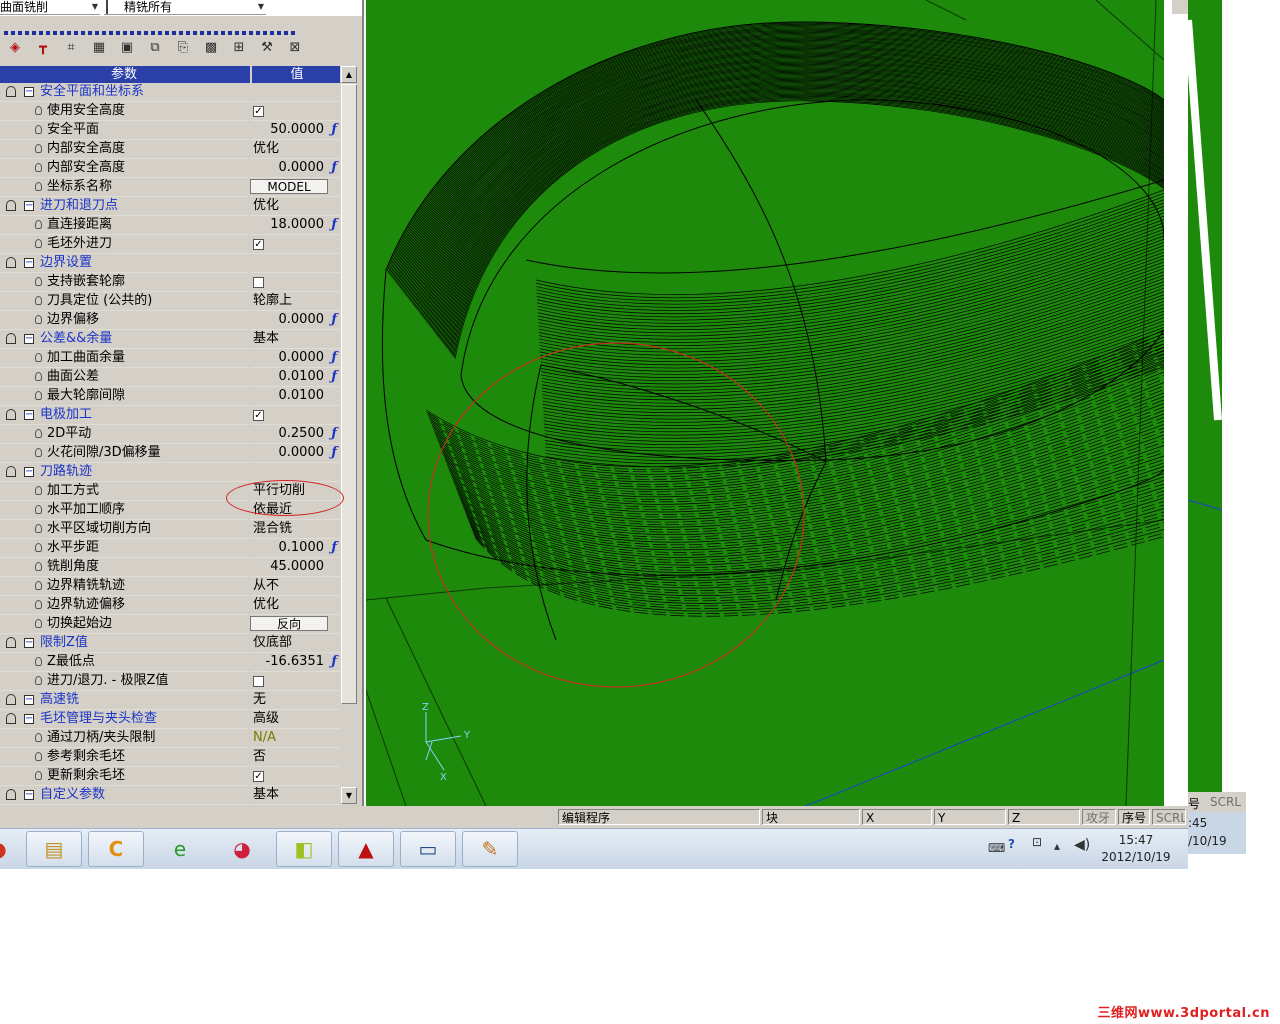 This screenshot has height=1024, width=1280. What do you see at coordinates (170, 700) in the screenshot?
I see `param-group-row: − 高速铣无` at bounding box center [170, 700].